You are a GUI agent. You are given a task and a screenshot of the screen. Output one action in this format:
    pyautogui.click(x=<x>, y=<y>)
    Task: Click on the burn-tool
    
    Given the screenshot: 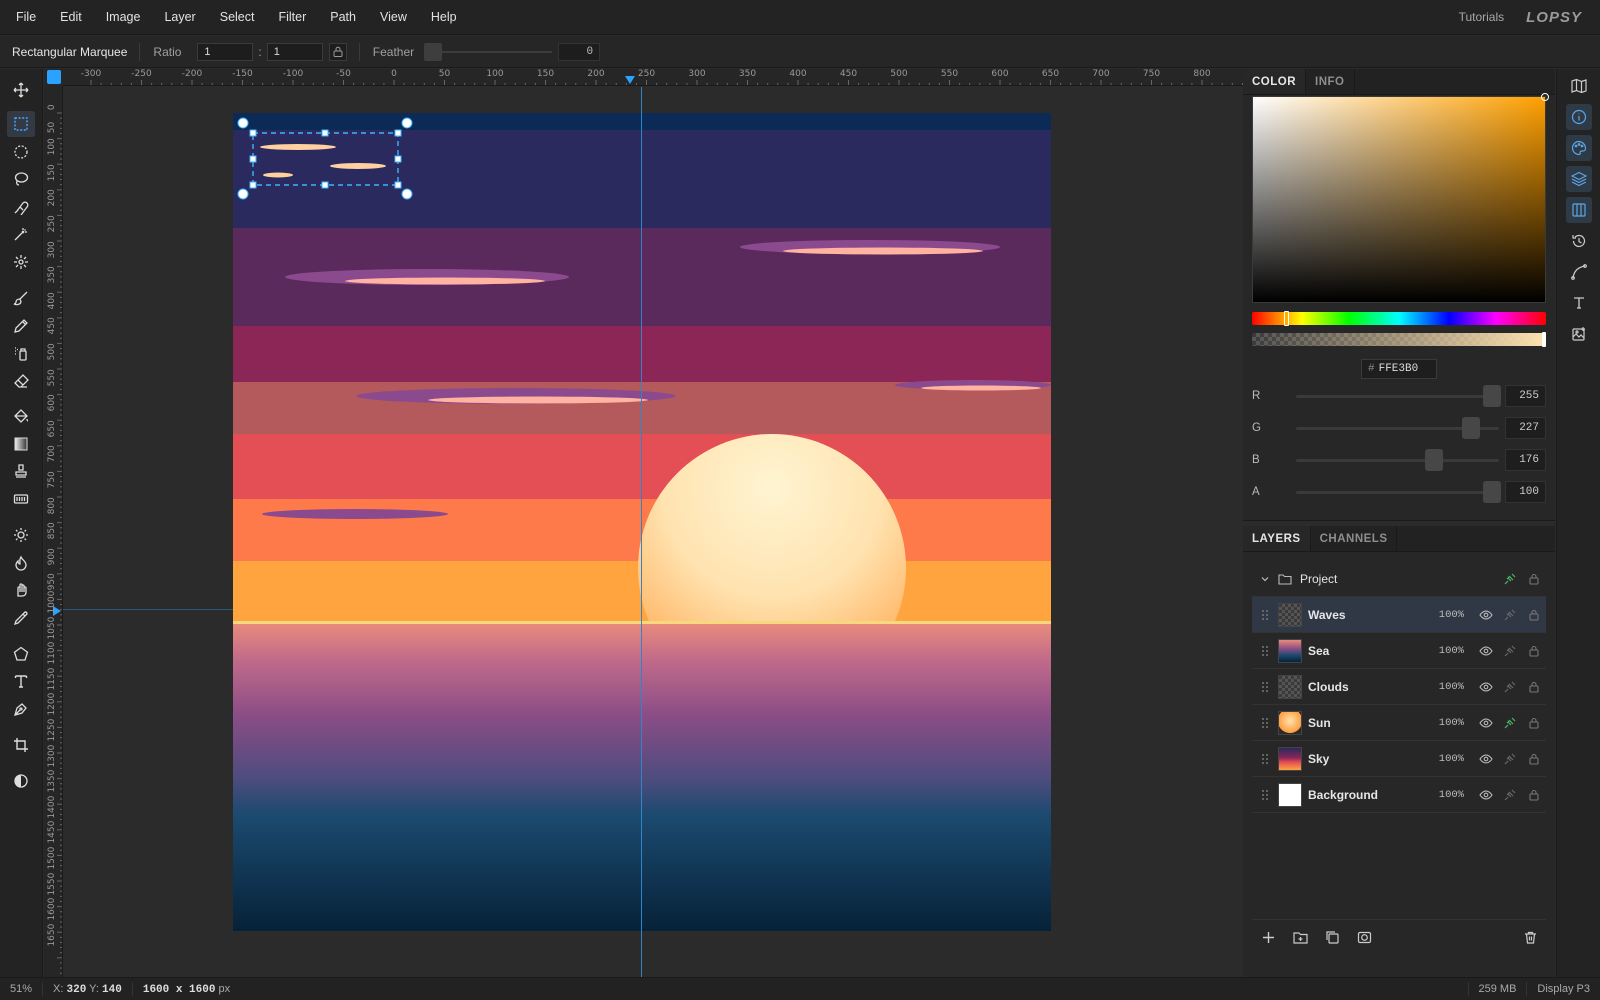 What is the action you would take?
    pyautogui.click(x=21, y=563)
    